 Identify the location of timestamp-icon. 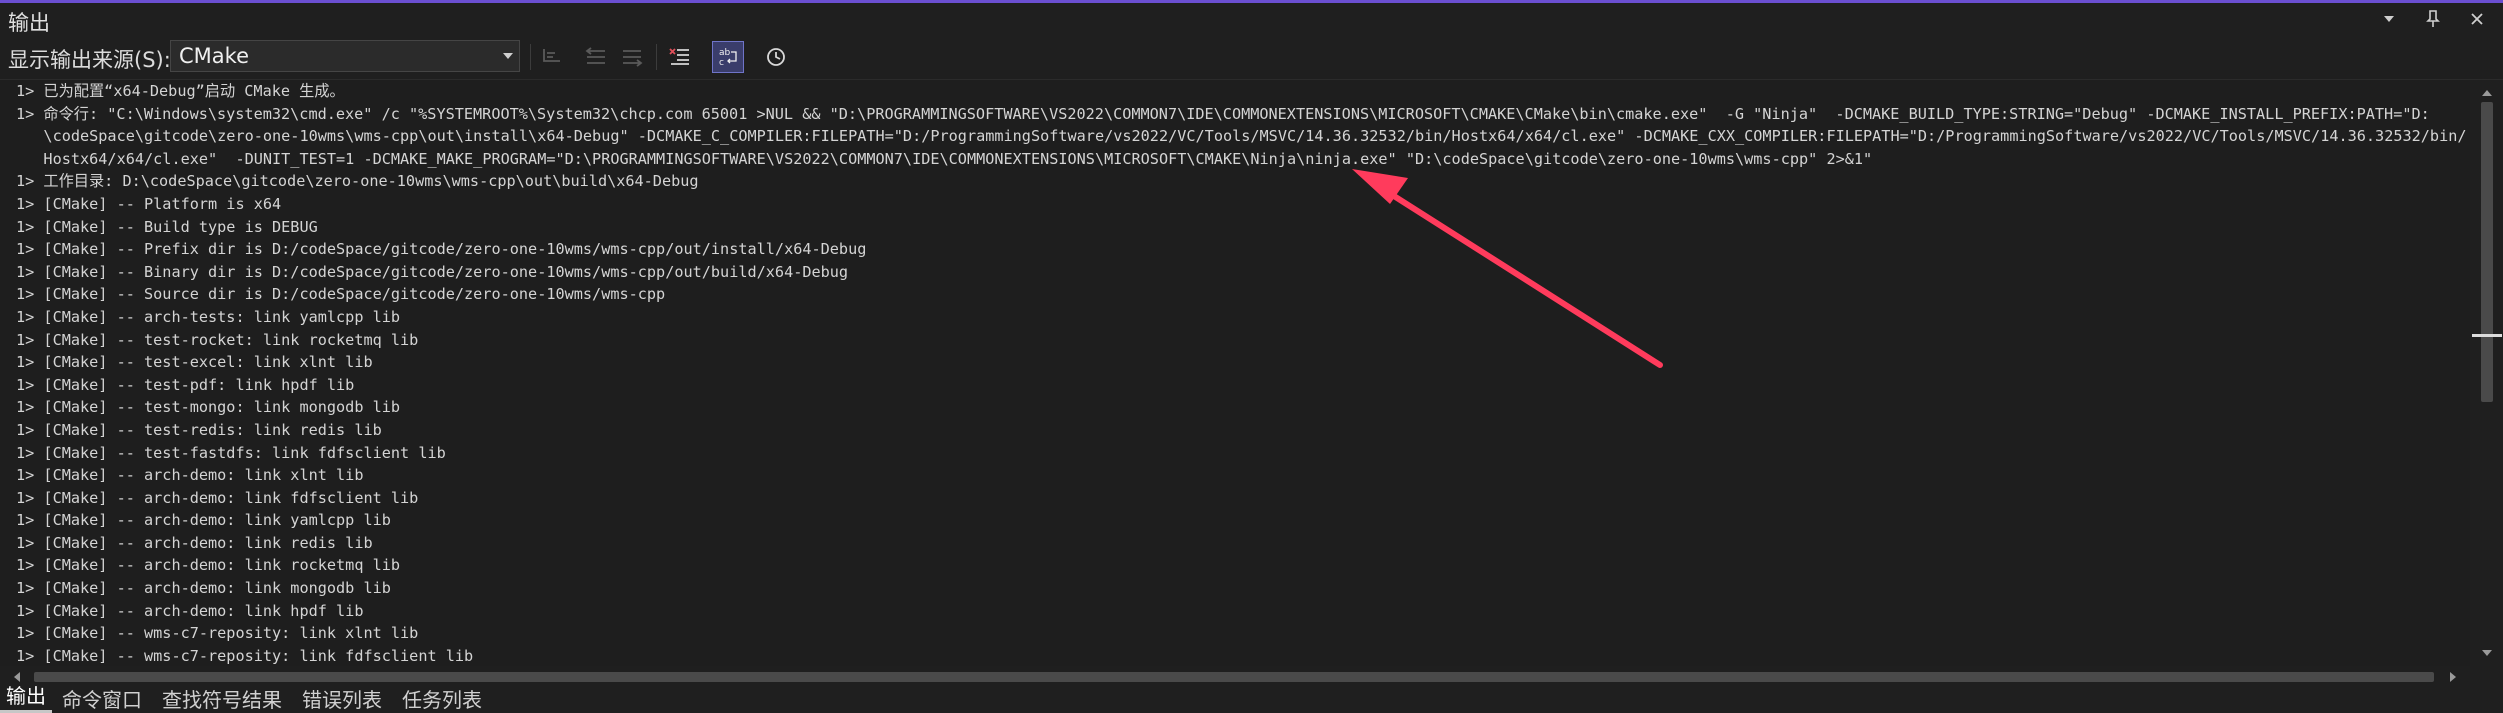
(776, 57).